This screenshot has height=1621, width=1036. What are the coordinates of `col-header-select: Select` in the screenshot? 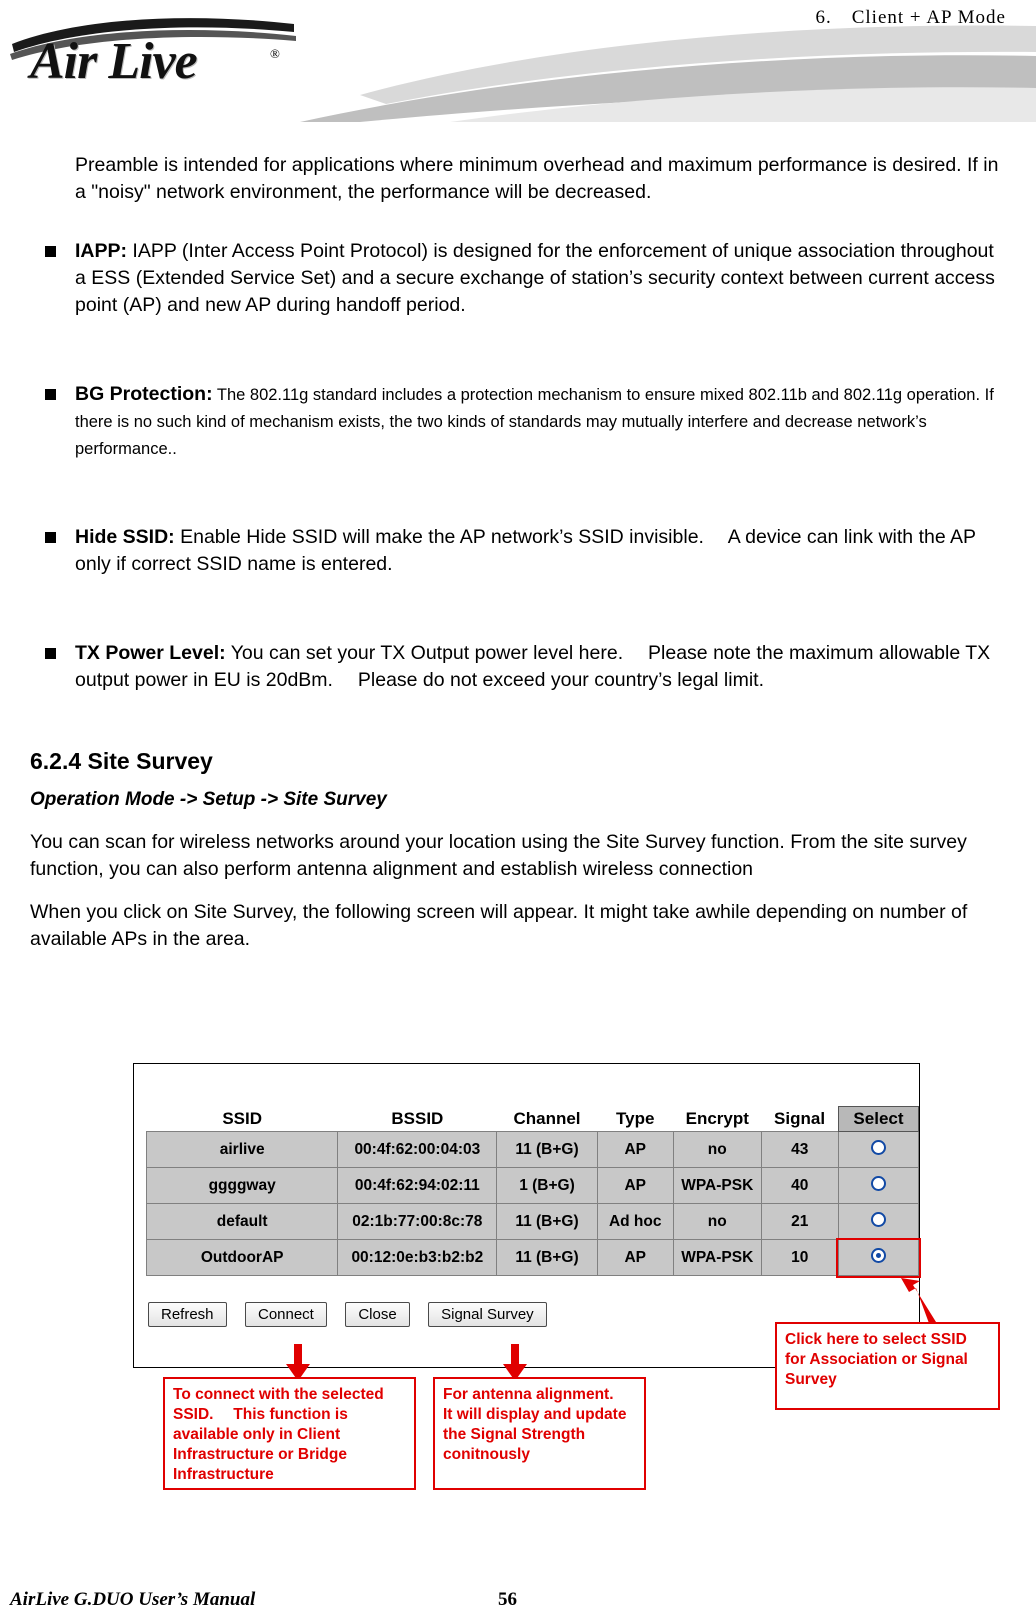 It's located at (878, 1119).